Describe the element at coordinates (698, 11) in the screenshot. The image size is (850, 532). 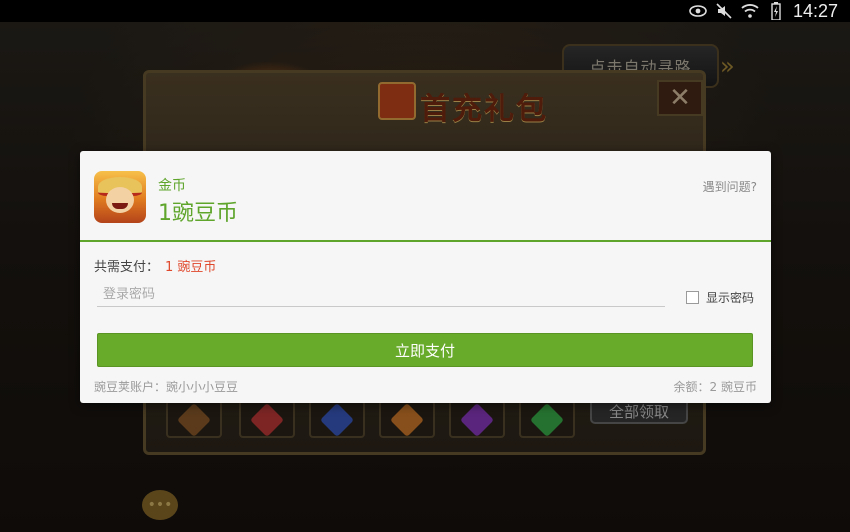
I see `eye-icon` at that location.